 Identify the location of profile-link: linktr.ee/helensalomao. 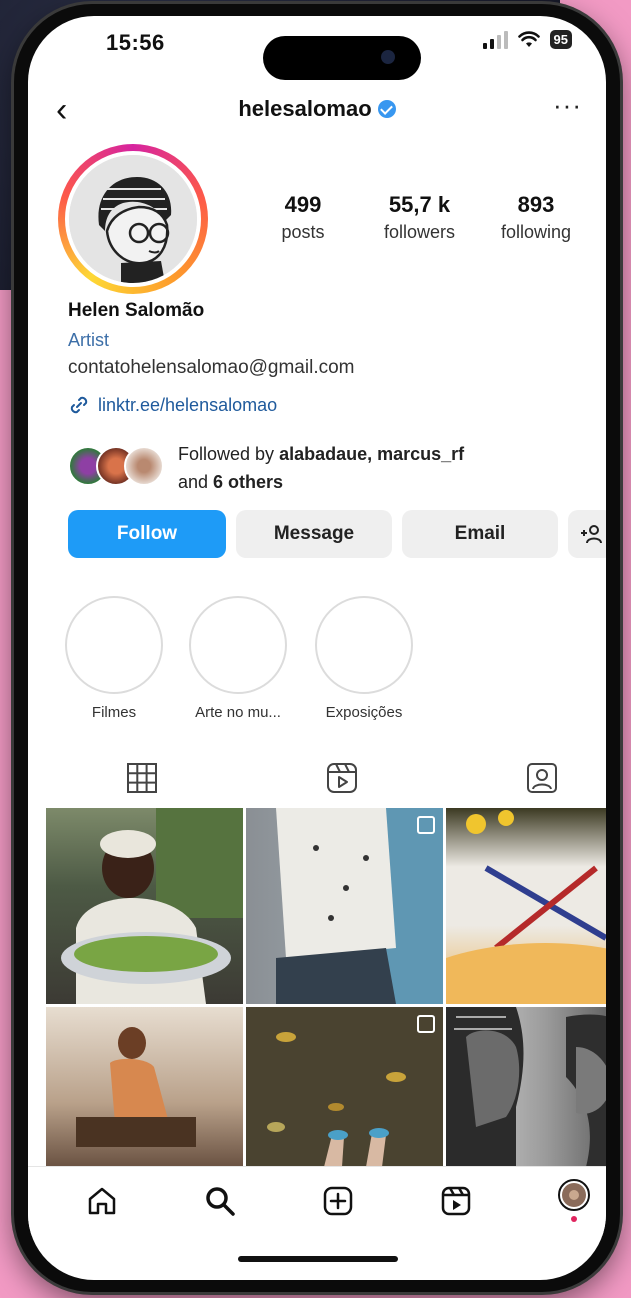
(172, 405).